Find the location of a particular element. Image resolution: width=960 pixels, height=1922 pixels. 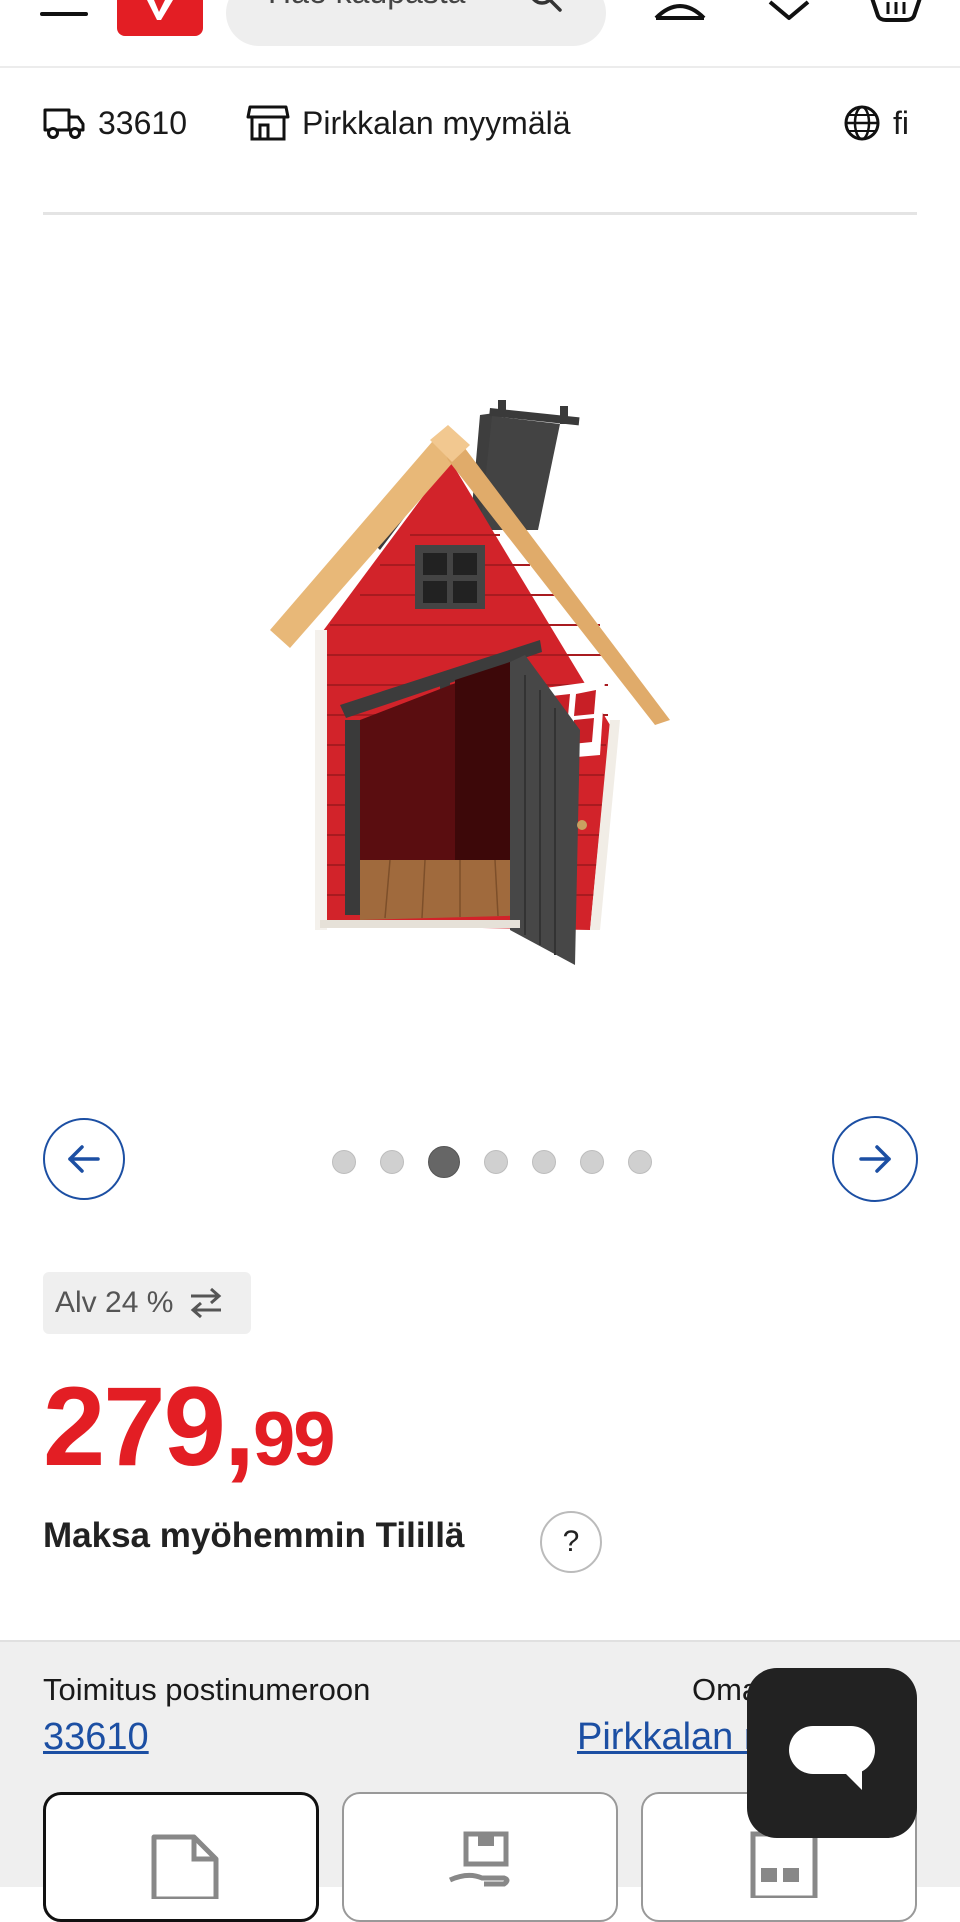

chat-bubble-tail is located at coordinates (851, 1779).